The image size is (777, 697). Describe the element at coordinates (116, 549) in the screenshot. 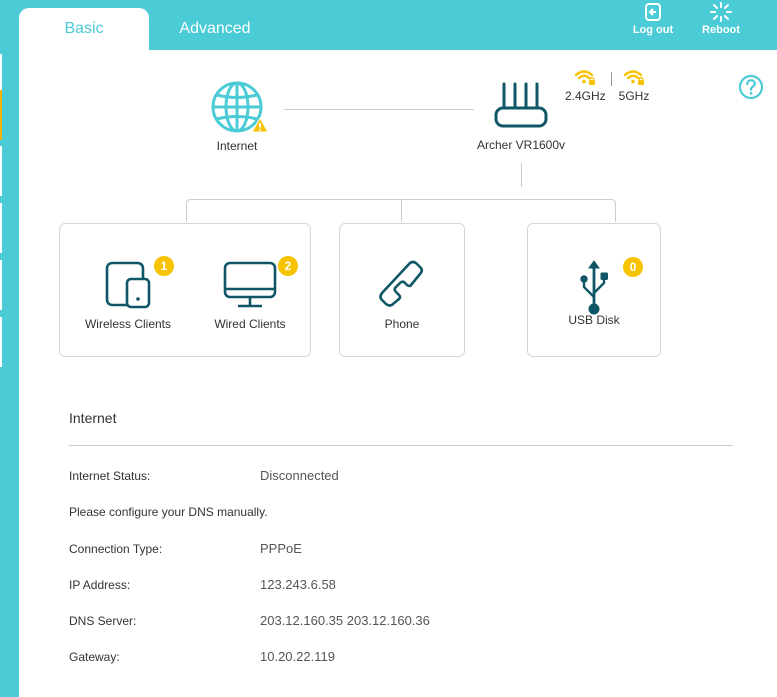

I see `row-key: Connection Type:` at that location.